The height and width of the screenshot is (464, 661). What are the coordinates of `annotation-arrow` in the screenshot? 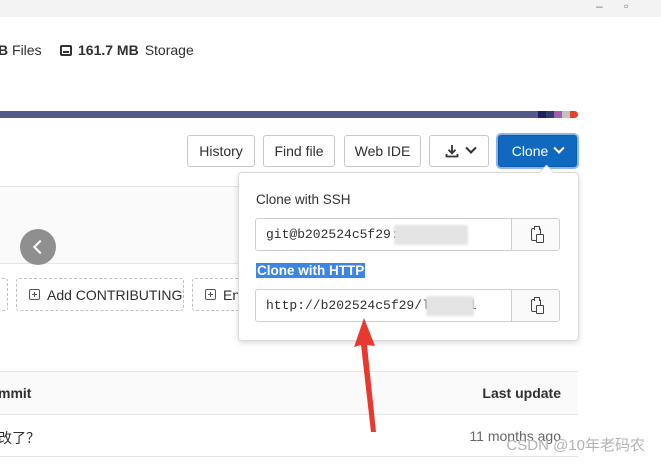 It's located at (365, 375).